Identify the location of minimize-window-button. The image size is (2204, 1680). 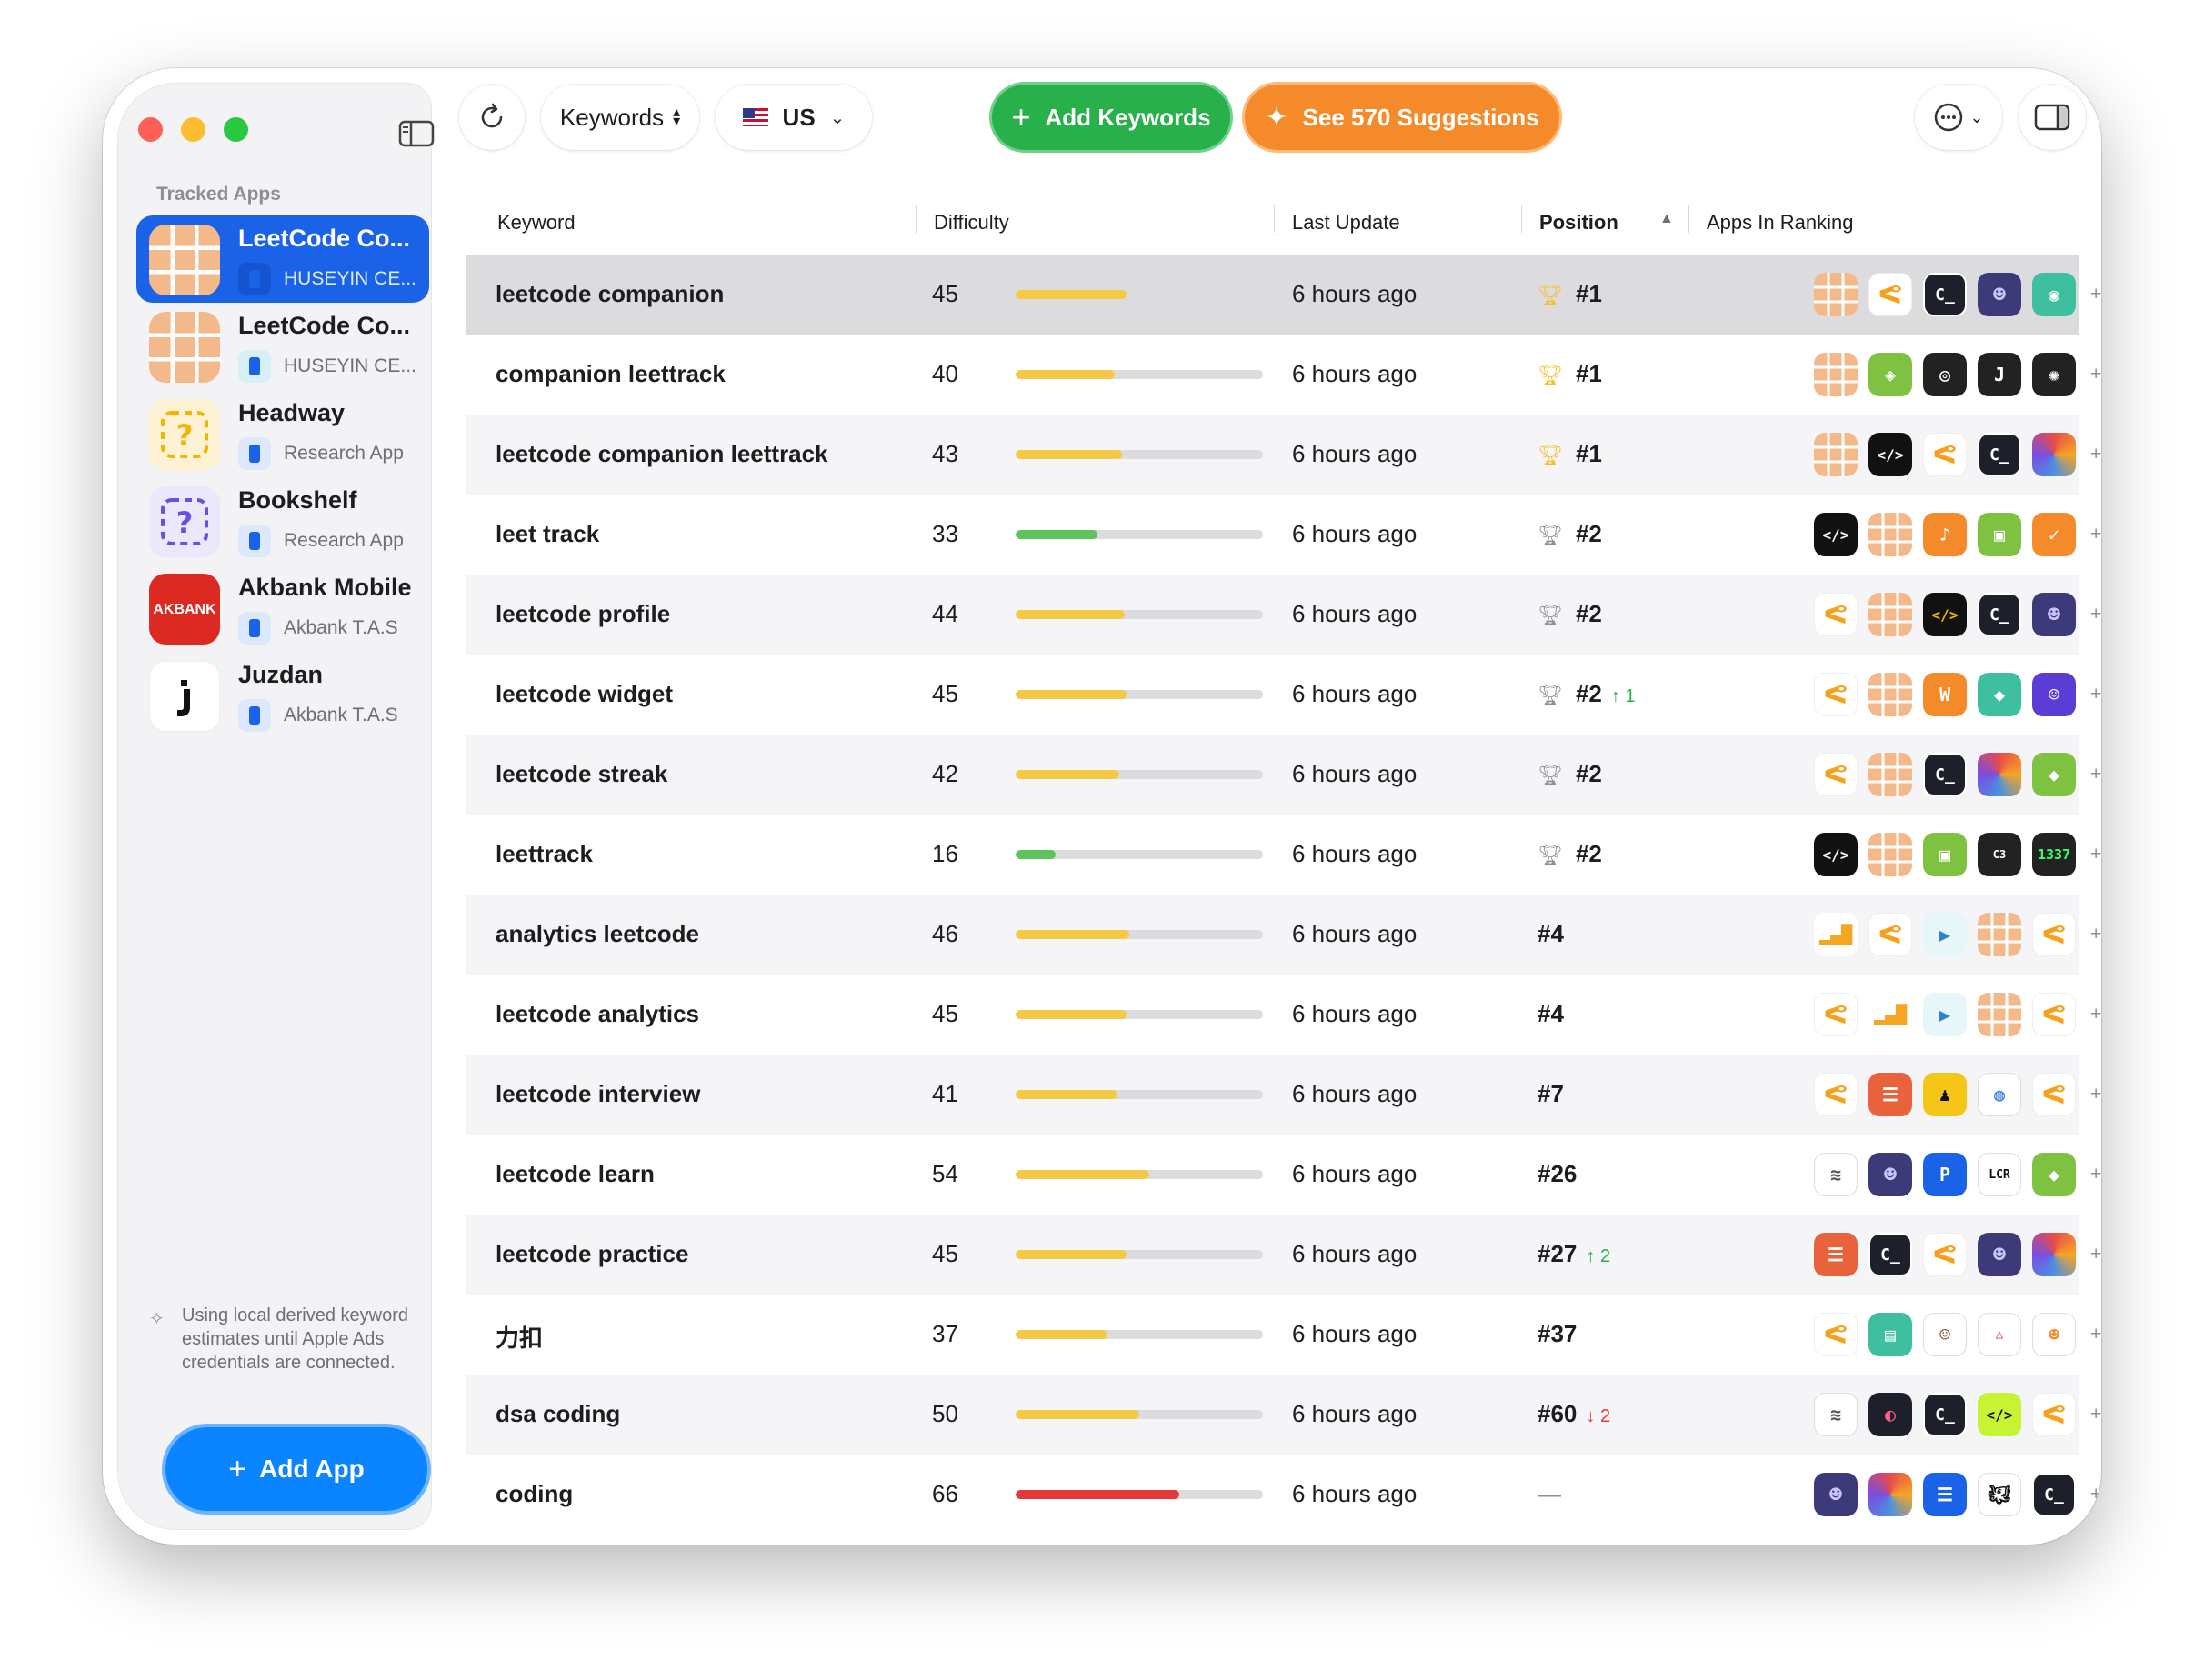
(193, 129).